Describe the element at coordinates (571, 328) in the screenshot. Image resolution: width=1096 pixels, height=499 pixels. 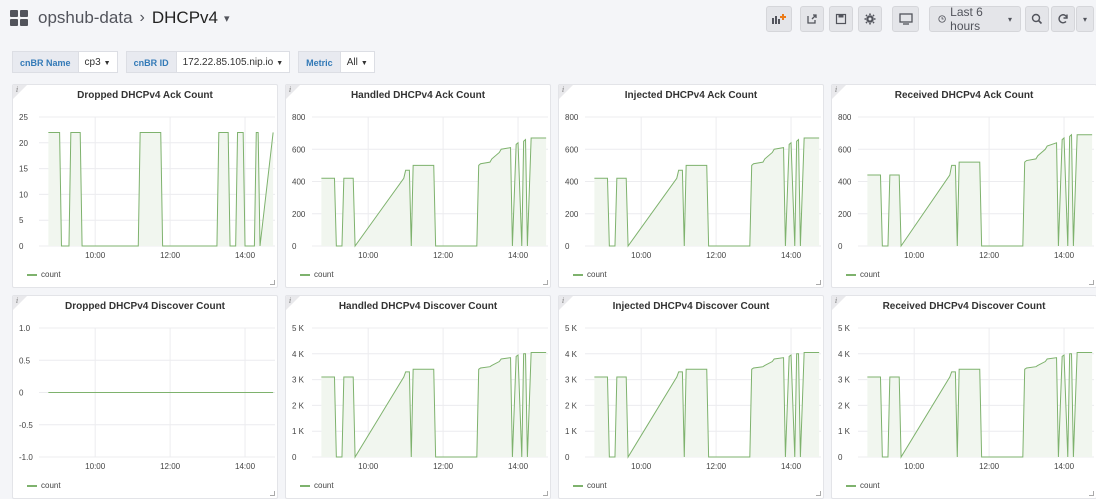
I see `y-tick-label: 5 K` at that location.